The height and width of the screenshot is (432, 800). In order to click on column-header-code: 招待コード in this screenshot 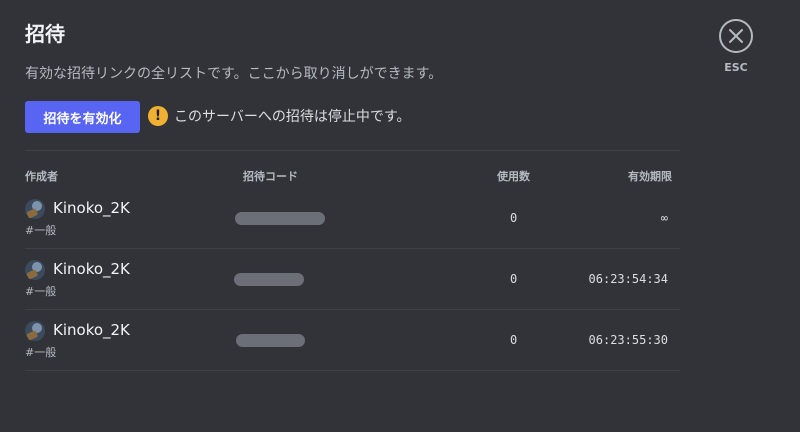, I will do `click(270, 176)`.